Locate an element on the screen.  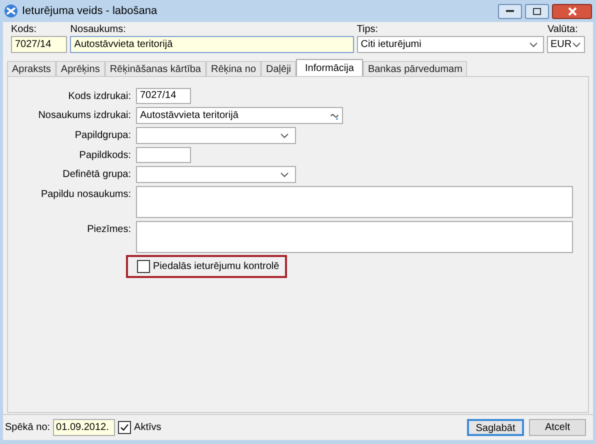
field-label: Piezīmes: is located at coordinates (109, 230).